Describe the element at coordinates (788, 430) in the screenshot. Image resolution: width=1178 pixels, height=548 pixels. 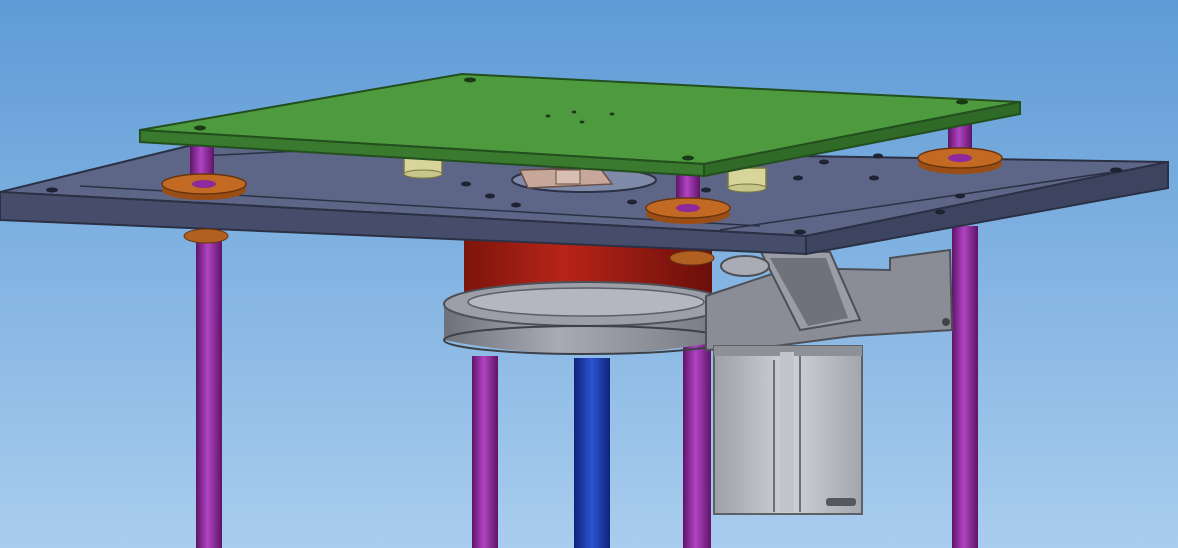
I see `stepper-motor` at that location.